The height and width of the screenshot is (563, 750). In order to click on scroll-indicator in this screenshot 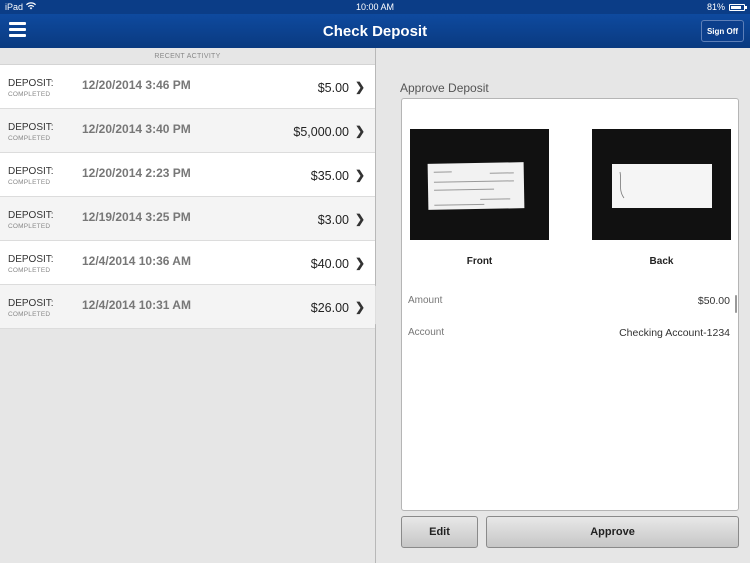, I will do `click(736, 304)`.